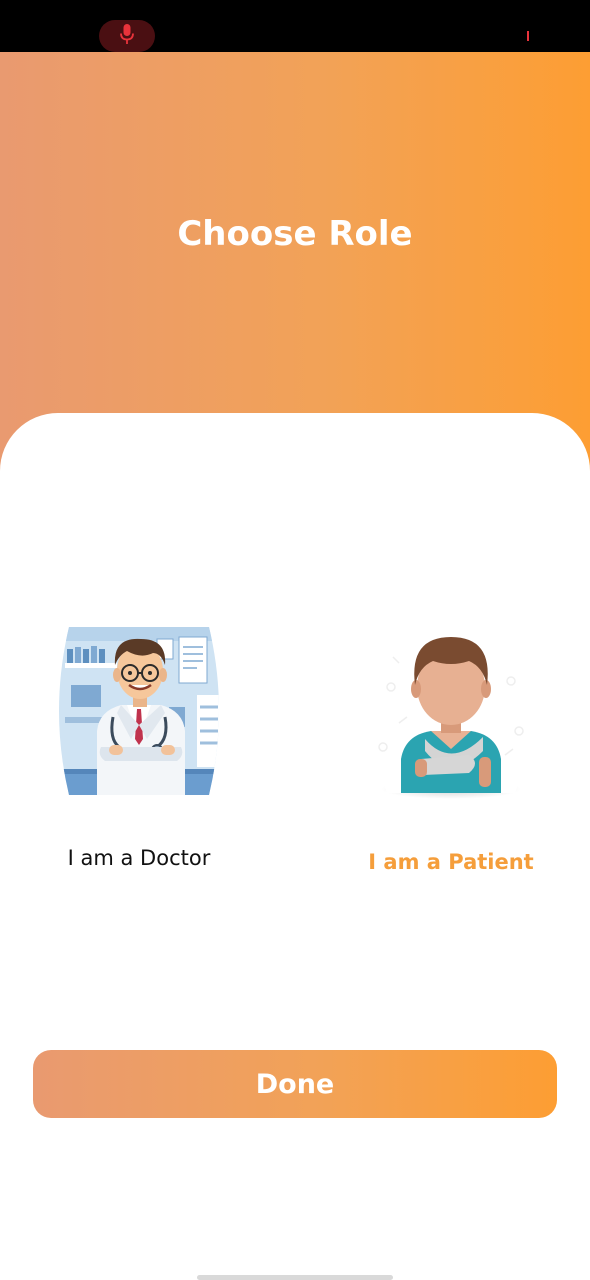  Describe the element at coordinates (451, 862) in the screenshot. I see `role-label-patient: I am a Patient` at that location.